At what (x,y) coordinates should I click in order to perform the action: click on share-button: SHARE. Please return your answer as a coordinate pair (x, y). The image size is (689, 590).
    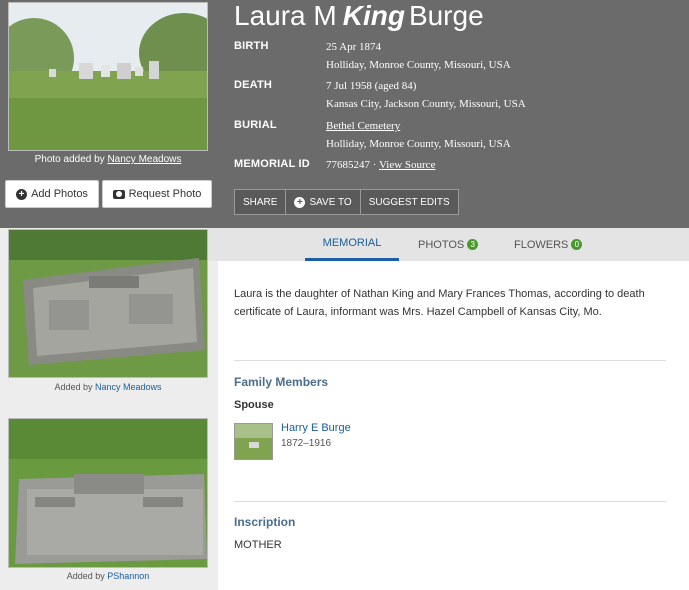
    Looking at the image, I should click on (260, 202).